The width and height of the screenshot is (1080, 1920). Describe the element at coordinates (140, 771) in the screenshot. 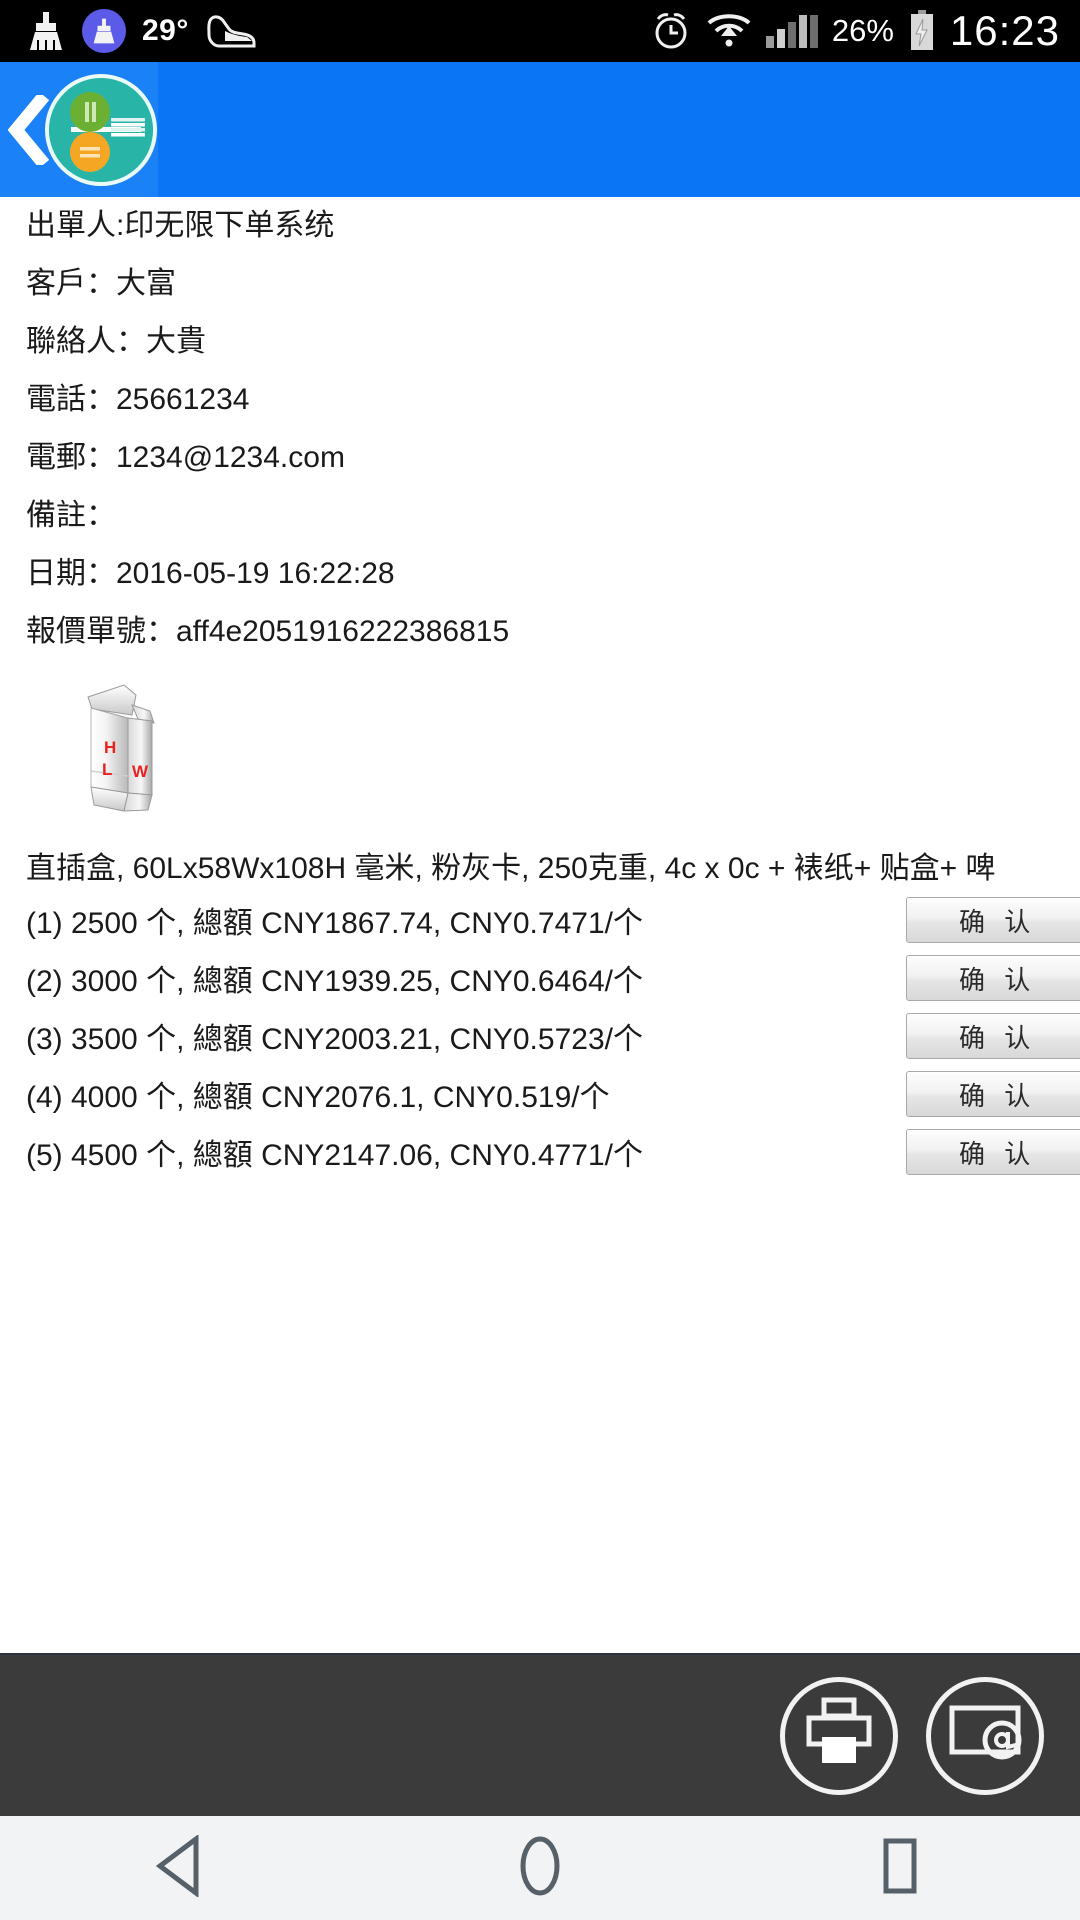

I see `diagram-label-w: W` at that location.